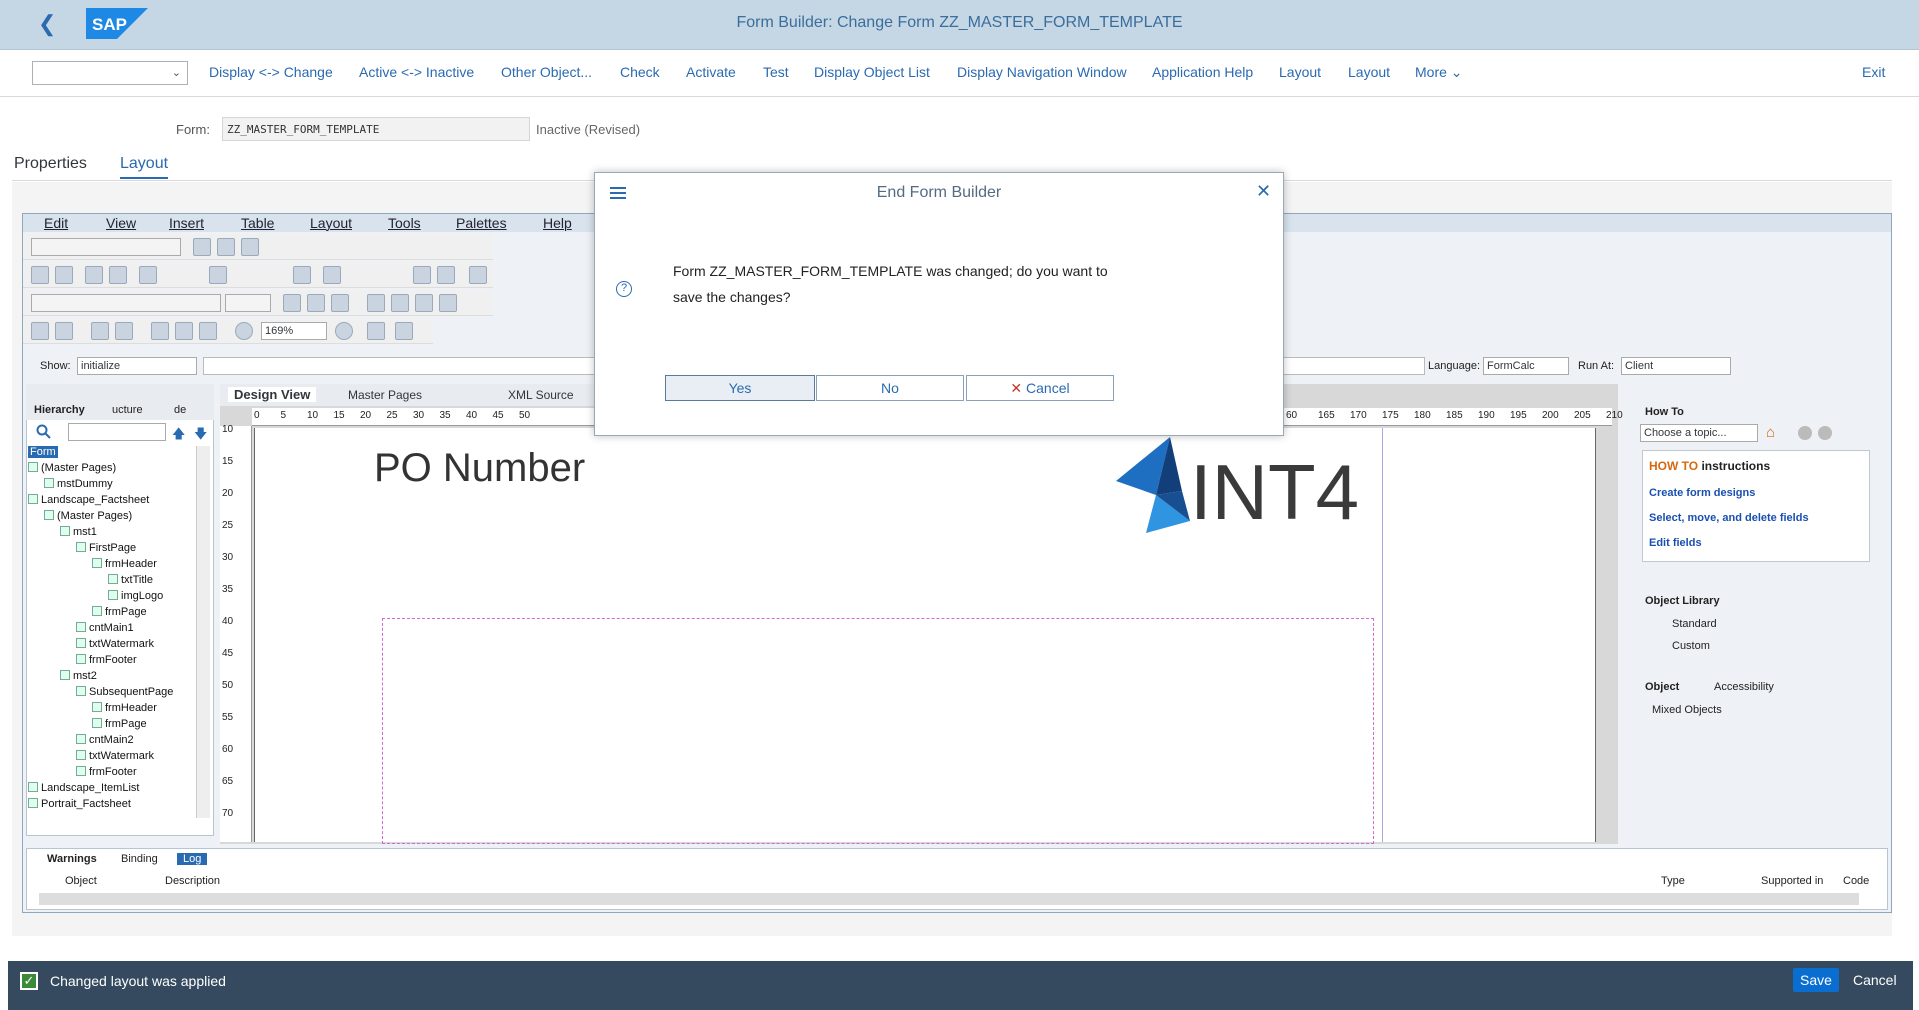 The image size is (1919, 1010). I want to click on tree-item: cntMain2, so click(105, 740).